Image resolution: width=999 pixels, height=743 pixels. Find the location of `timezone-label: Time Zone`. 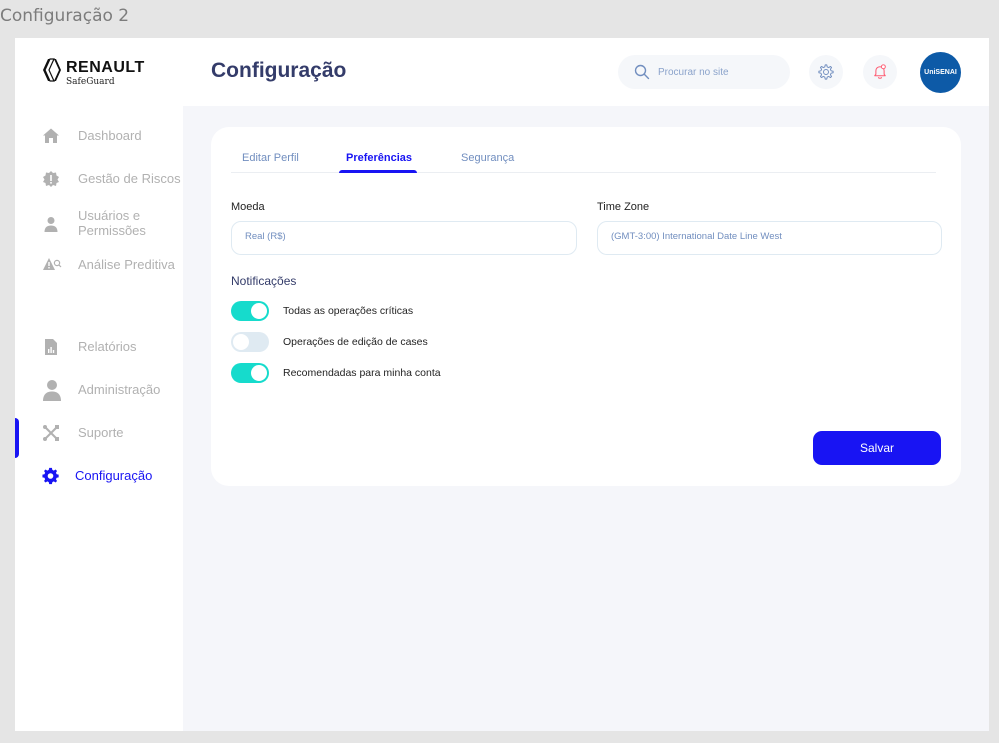

timezone-label: Time Zone is located at coordinates (623, 207).